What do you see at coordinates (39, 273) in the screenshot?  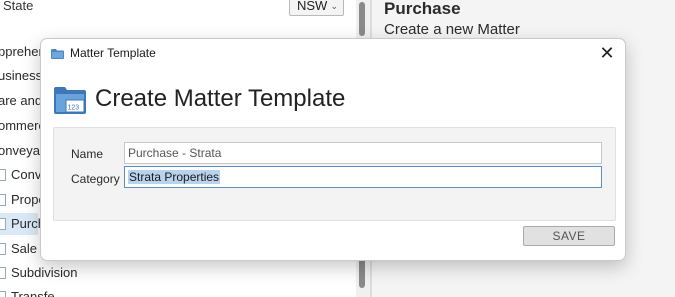 I see `tree-item: Subdivision` at bounding box center [39, 273].